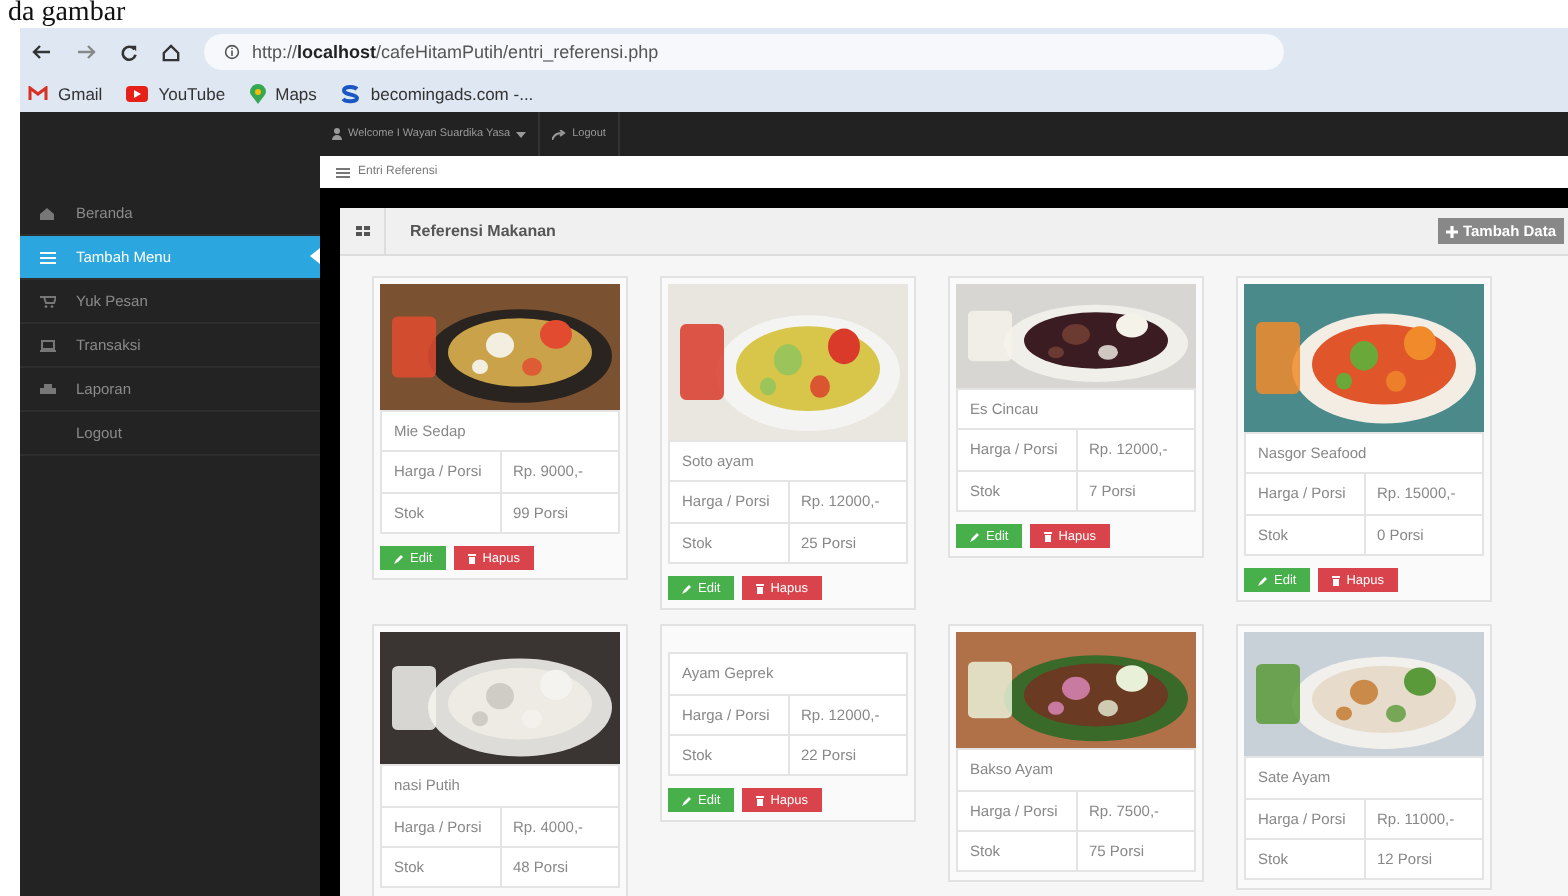 This screenshot has height=896, width=1568. I want to click on s-logo-icon, so click(350, 94).